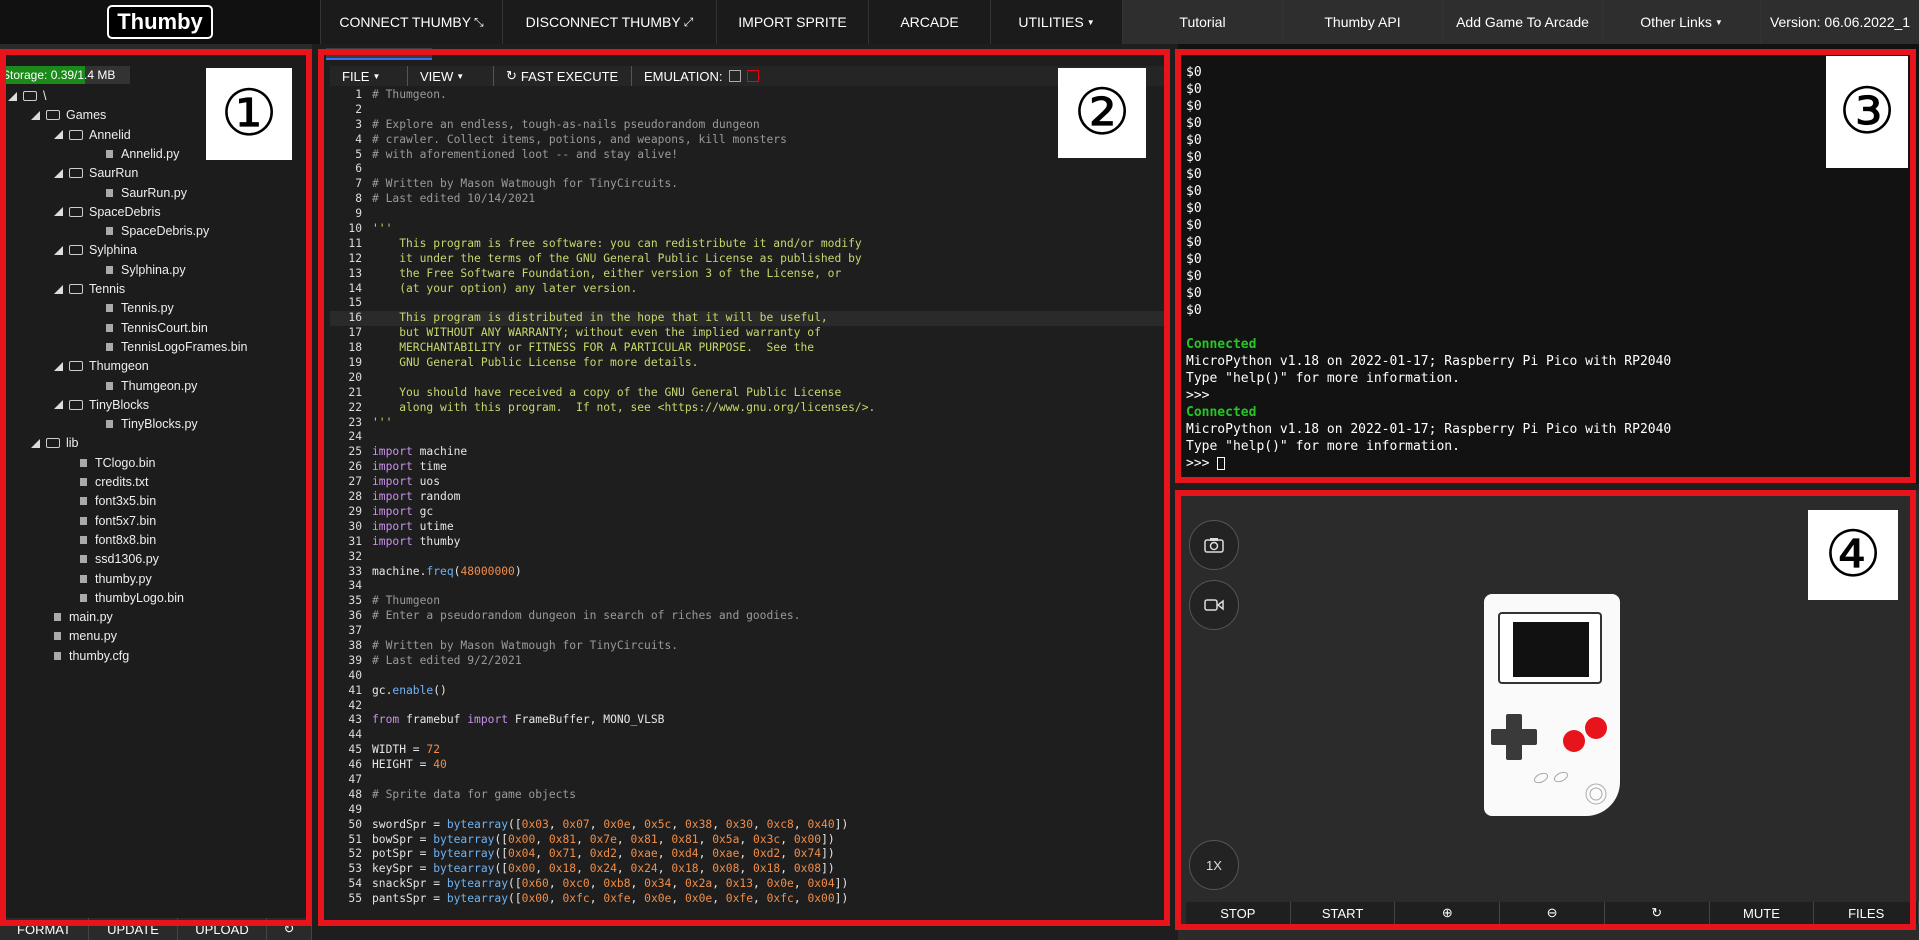 The image size is (1919, 940). I want to click on zoom-in-icon: ⊕, so click(1448, 913).